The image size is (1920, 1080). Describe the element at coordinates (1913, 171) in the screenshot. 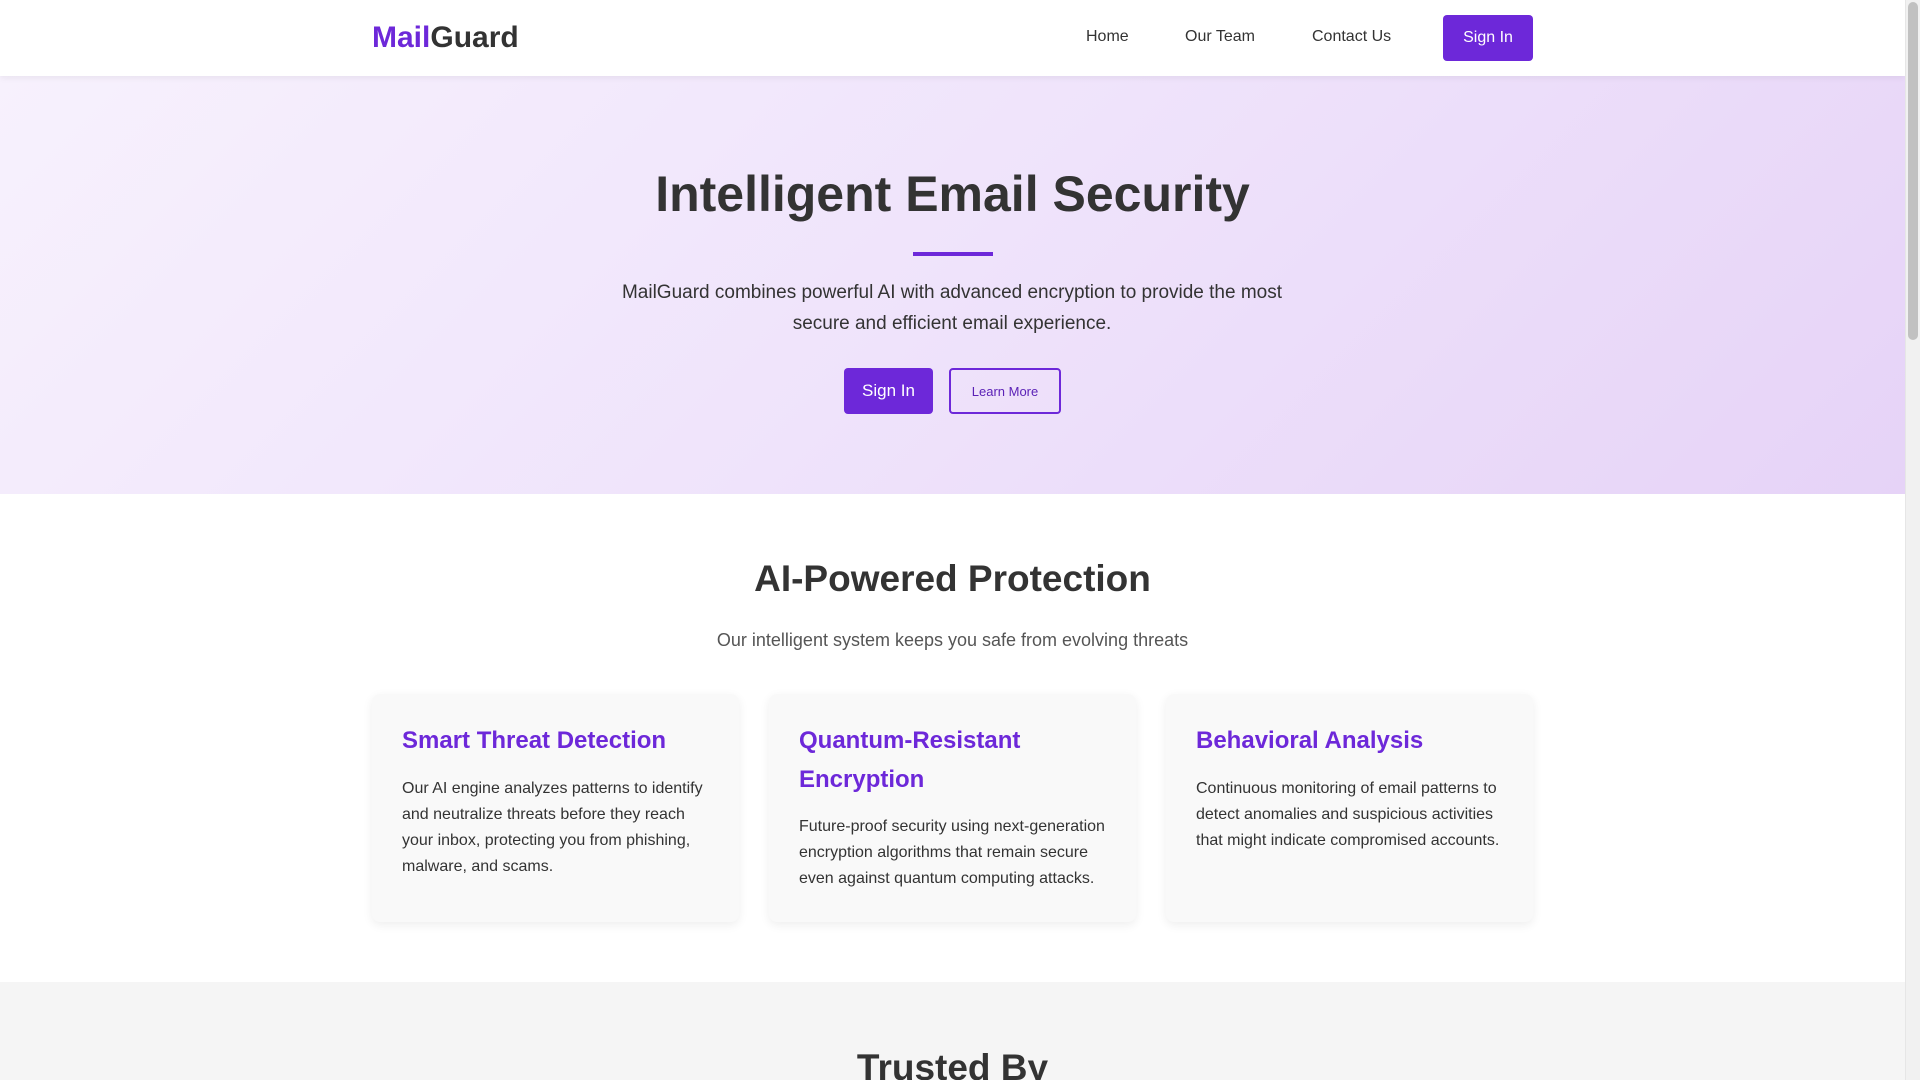

I see `scrollbar-thumb` at that location.